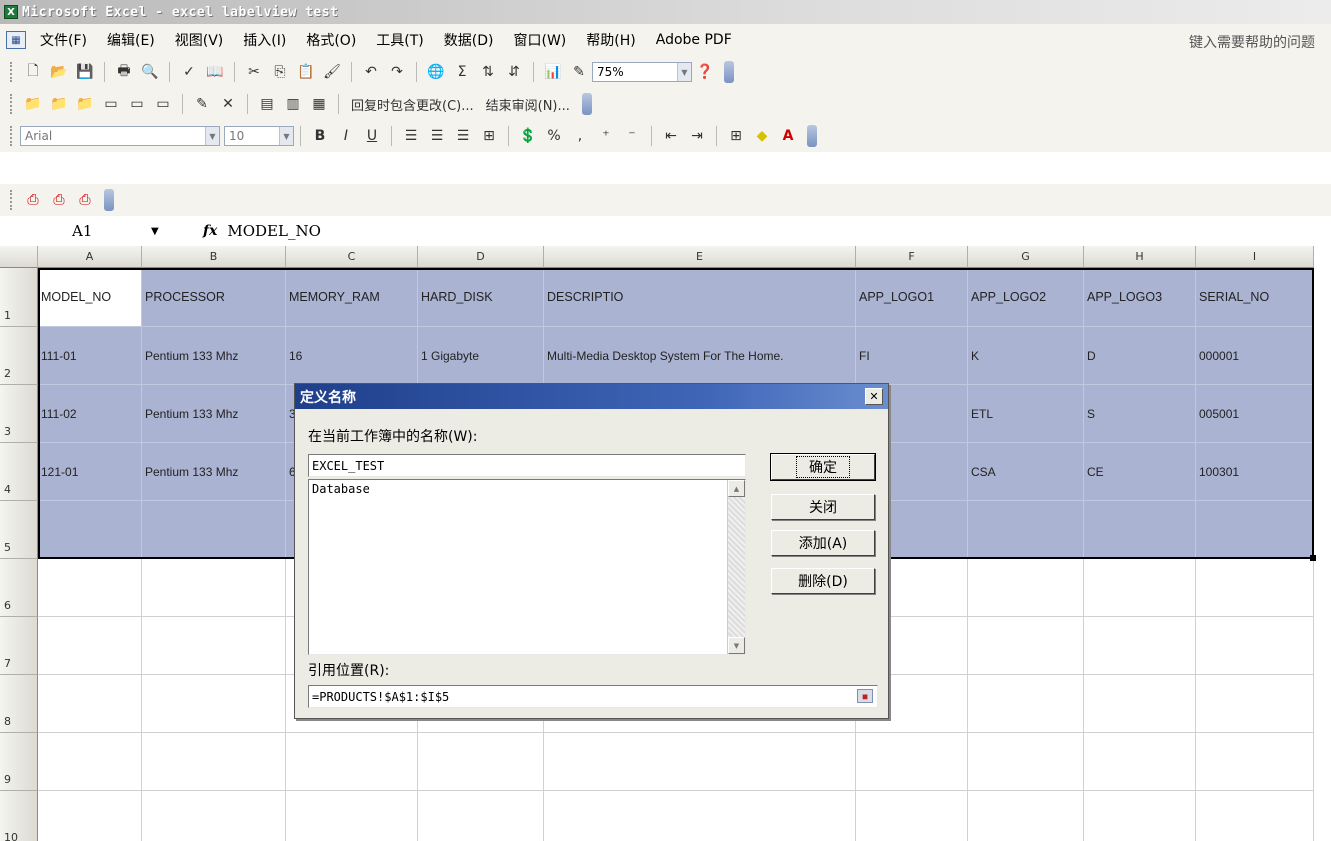 The width and height of the screenshot is (1331, 841). Describe the element at coordinates (11, 12) in the screenshot. I see `excel-app-icon: X` at that location.